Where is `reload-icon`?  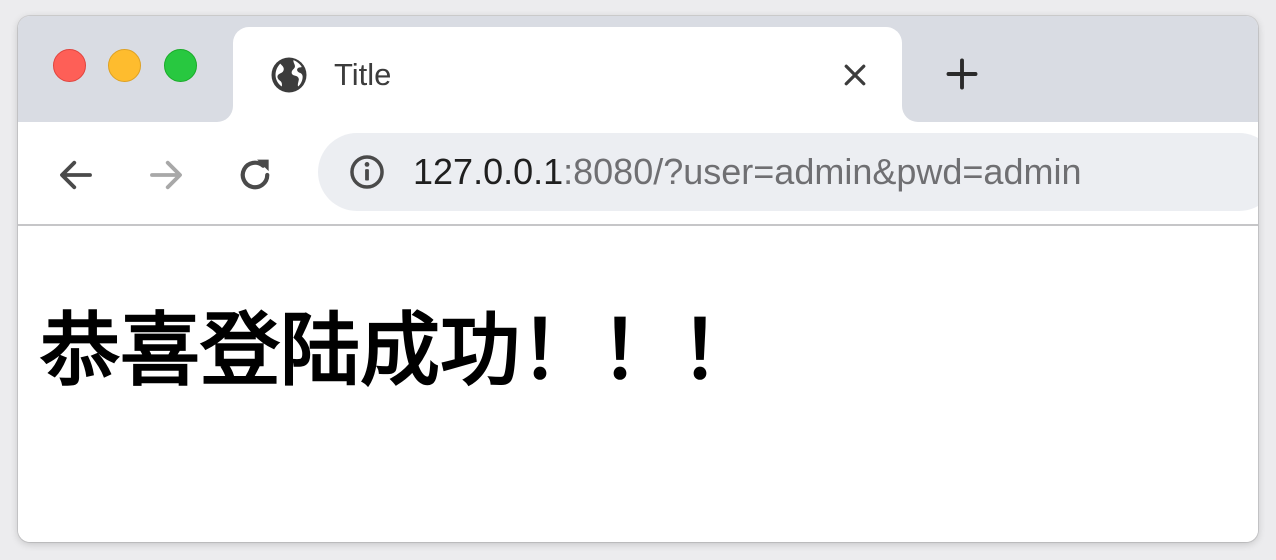
reload-icon is located at coordinates (255, 175).